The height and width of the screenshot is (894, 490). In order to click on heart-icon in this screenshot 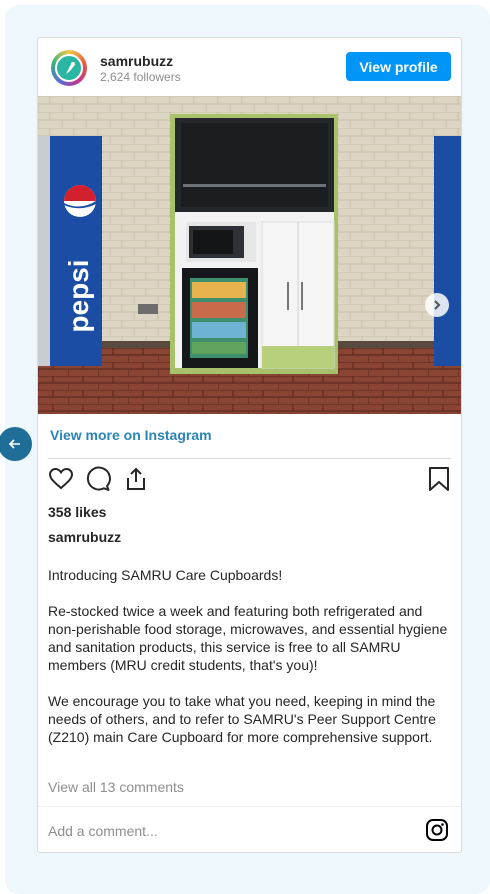, I will do `click(61, 479)`.